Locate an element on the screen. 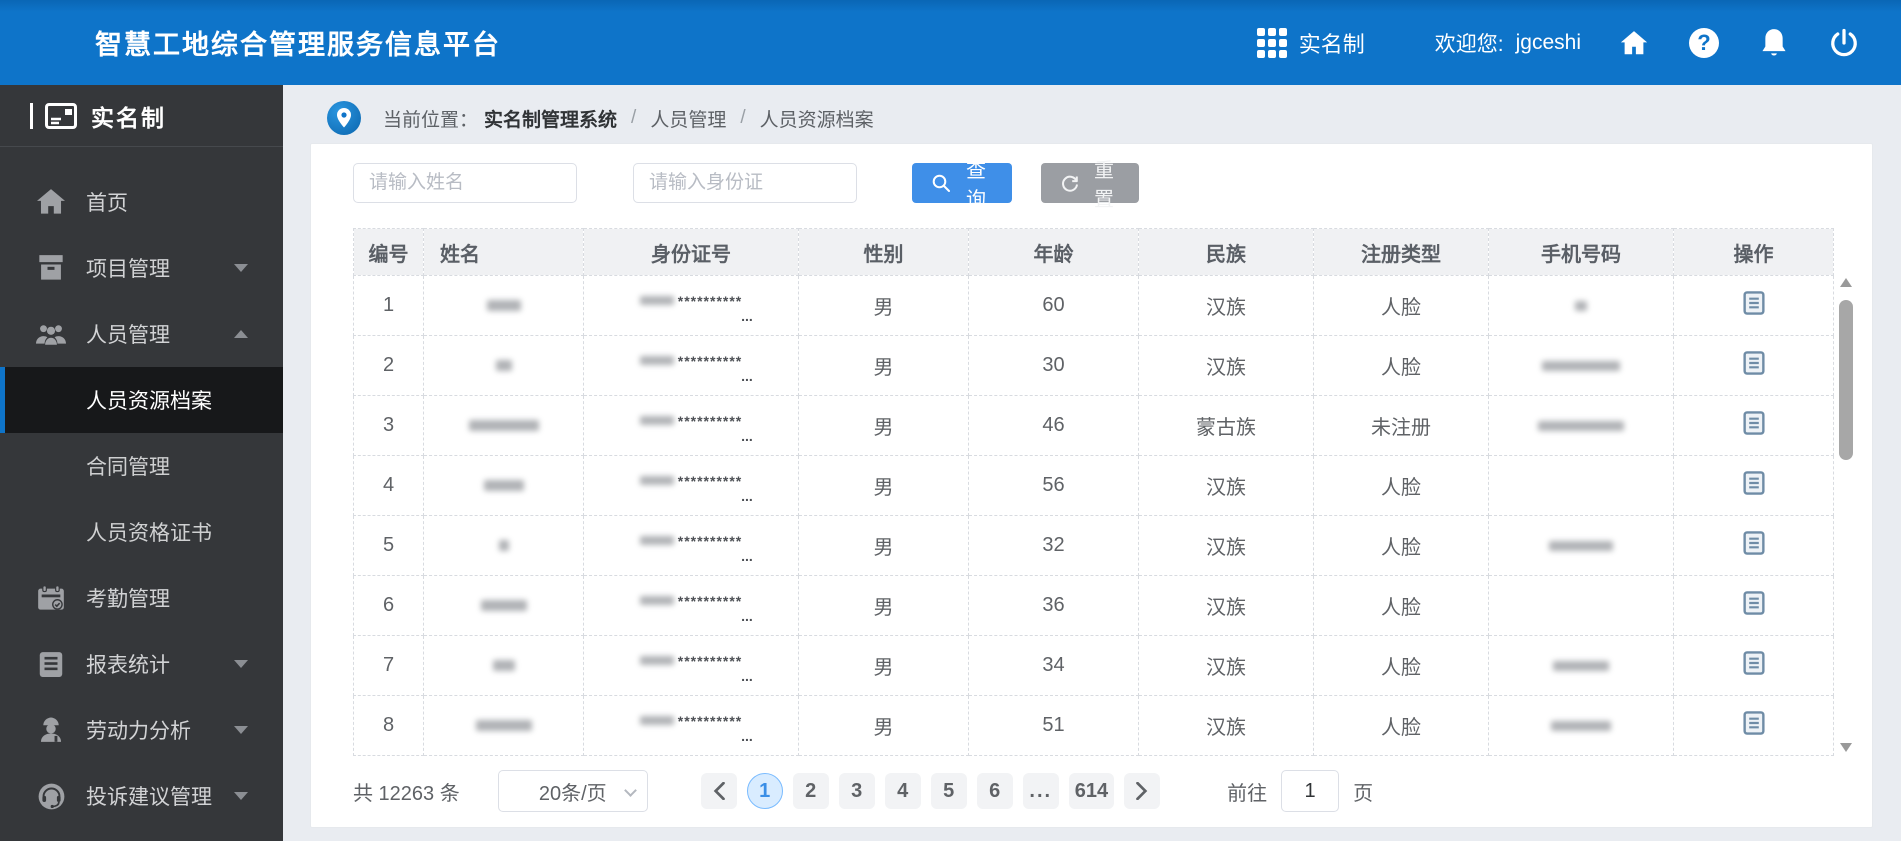 This screenshot has width=1901, height=850. sidebar-item-projects: 项目管理 is located at coordinates (141, 268).